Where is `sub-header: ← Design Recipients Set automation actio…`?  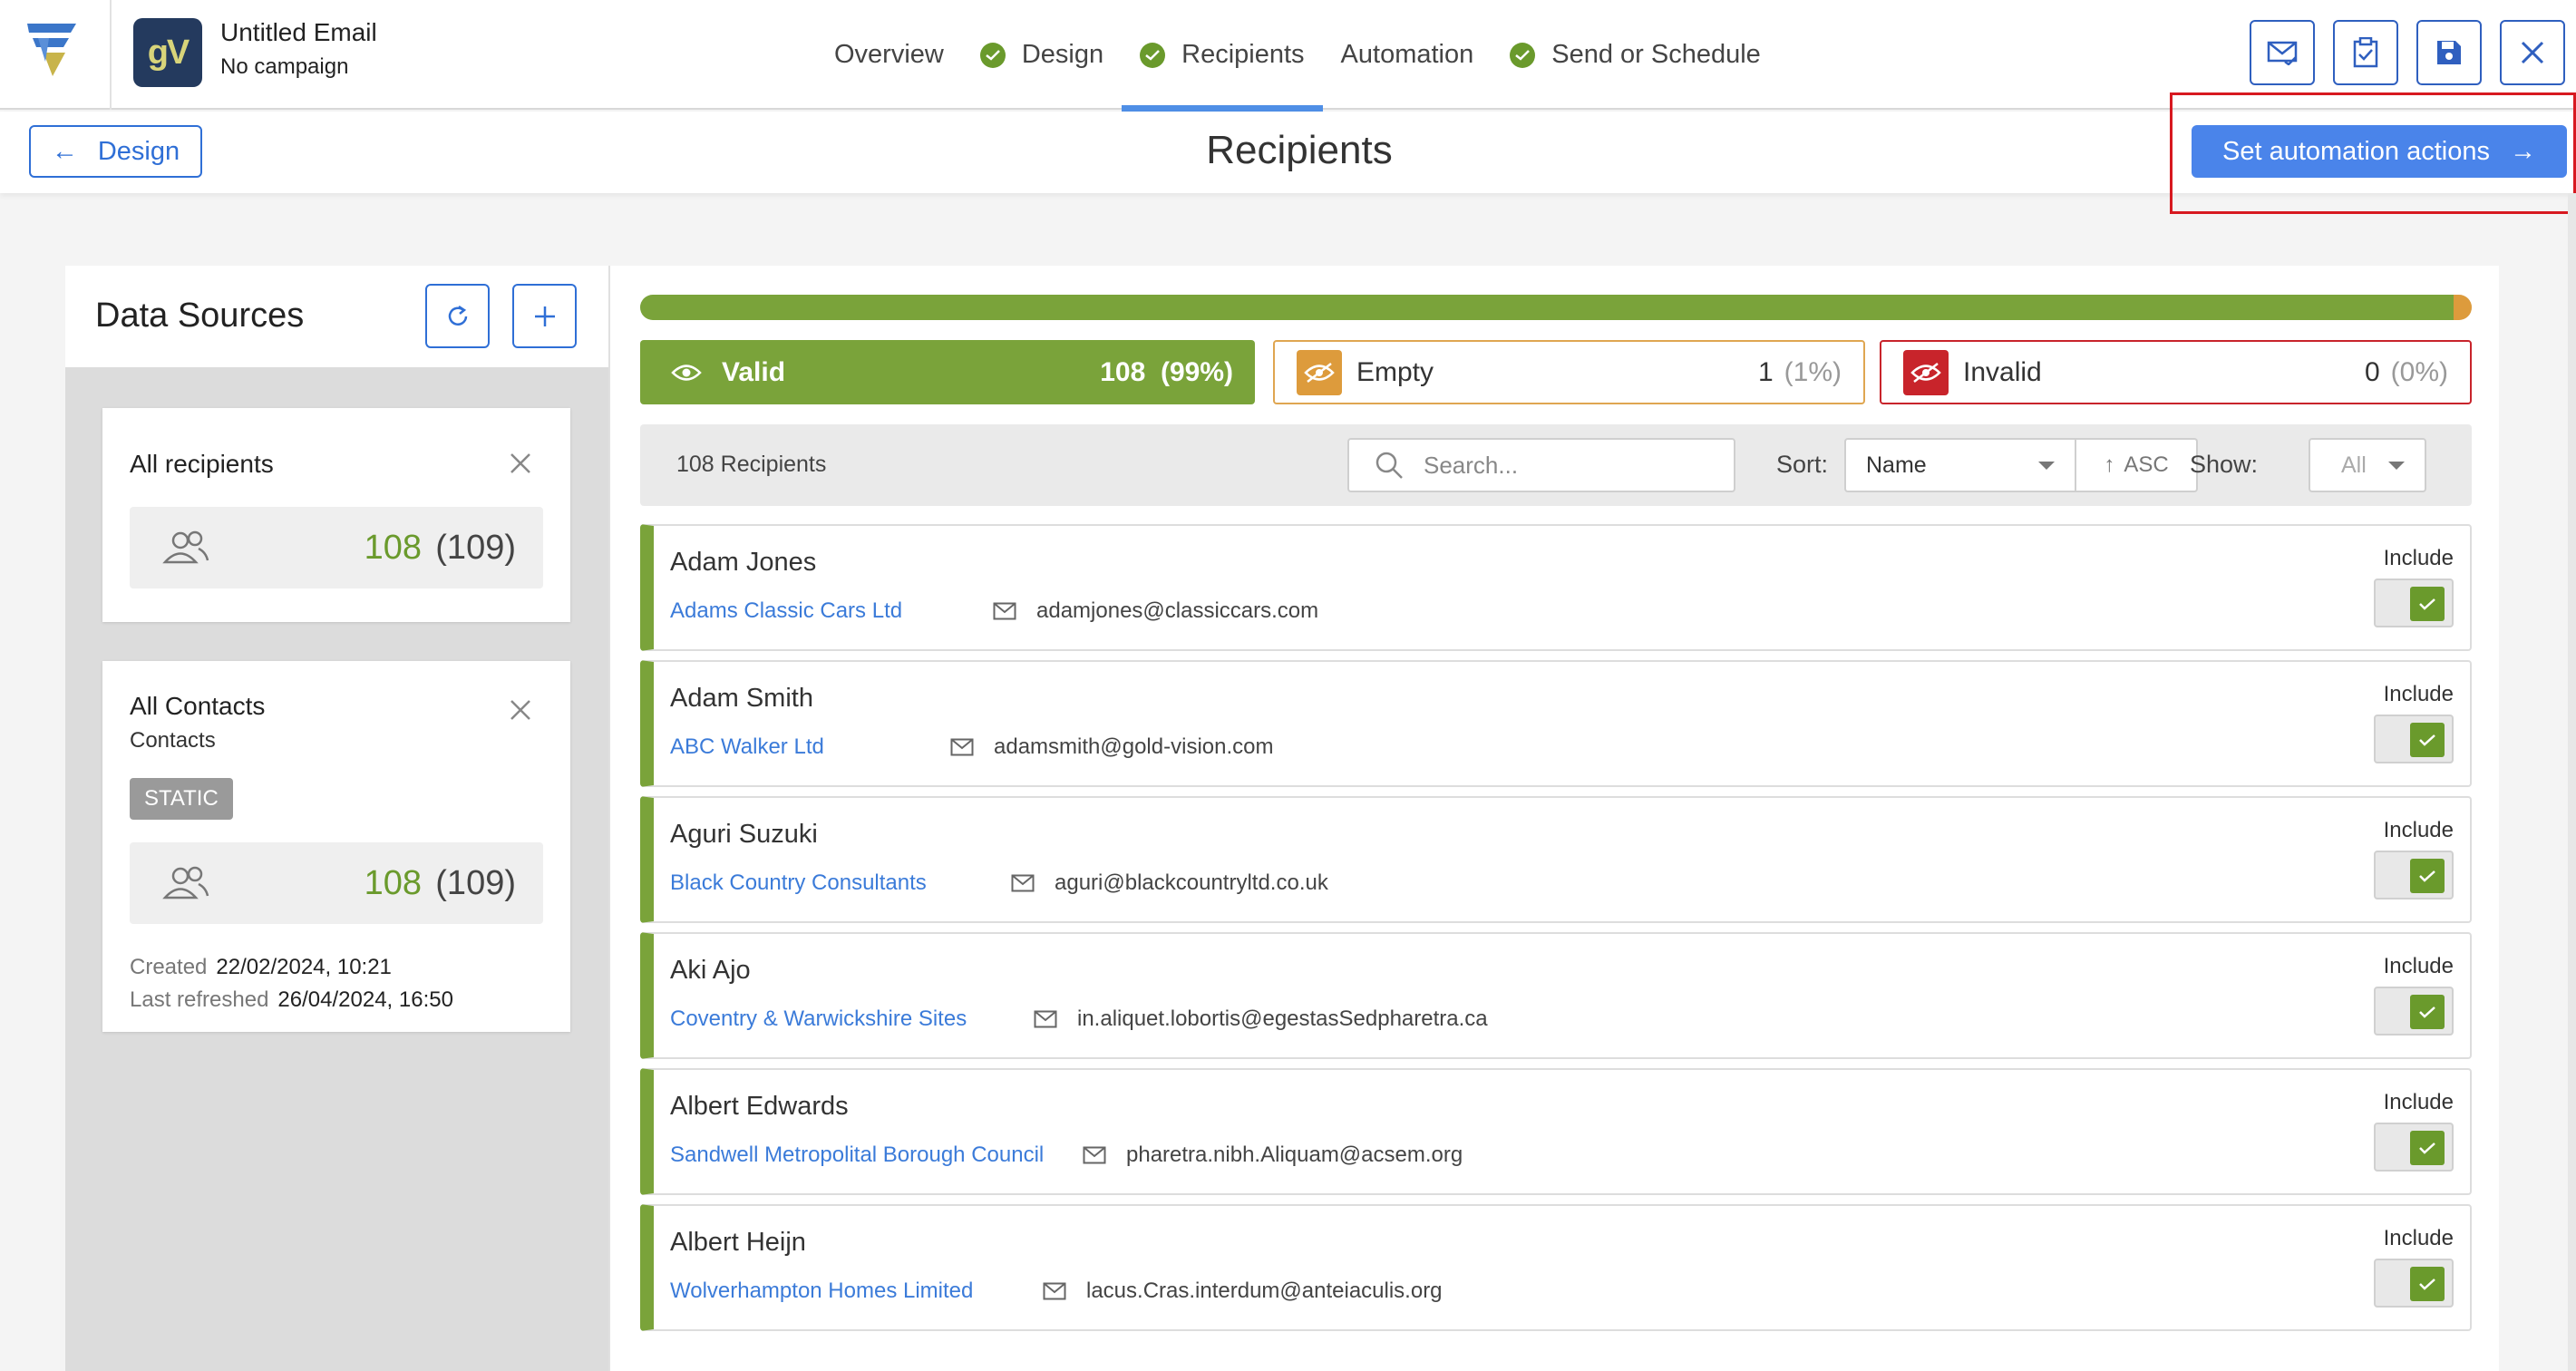
sub-header: ← Design Recipients Set automation actio… is located at coordinates (1288, 152).